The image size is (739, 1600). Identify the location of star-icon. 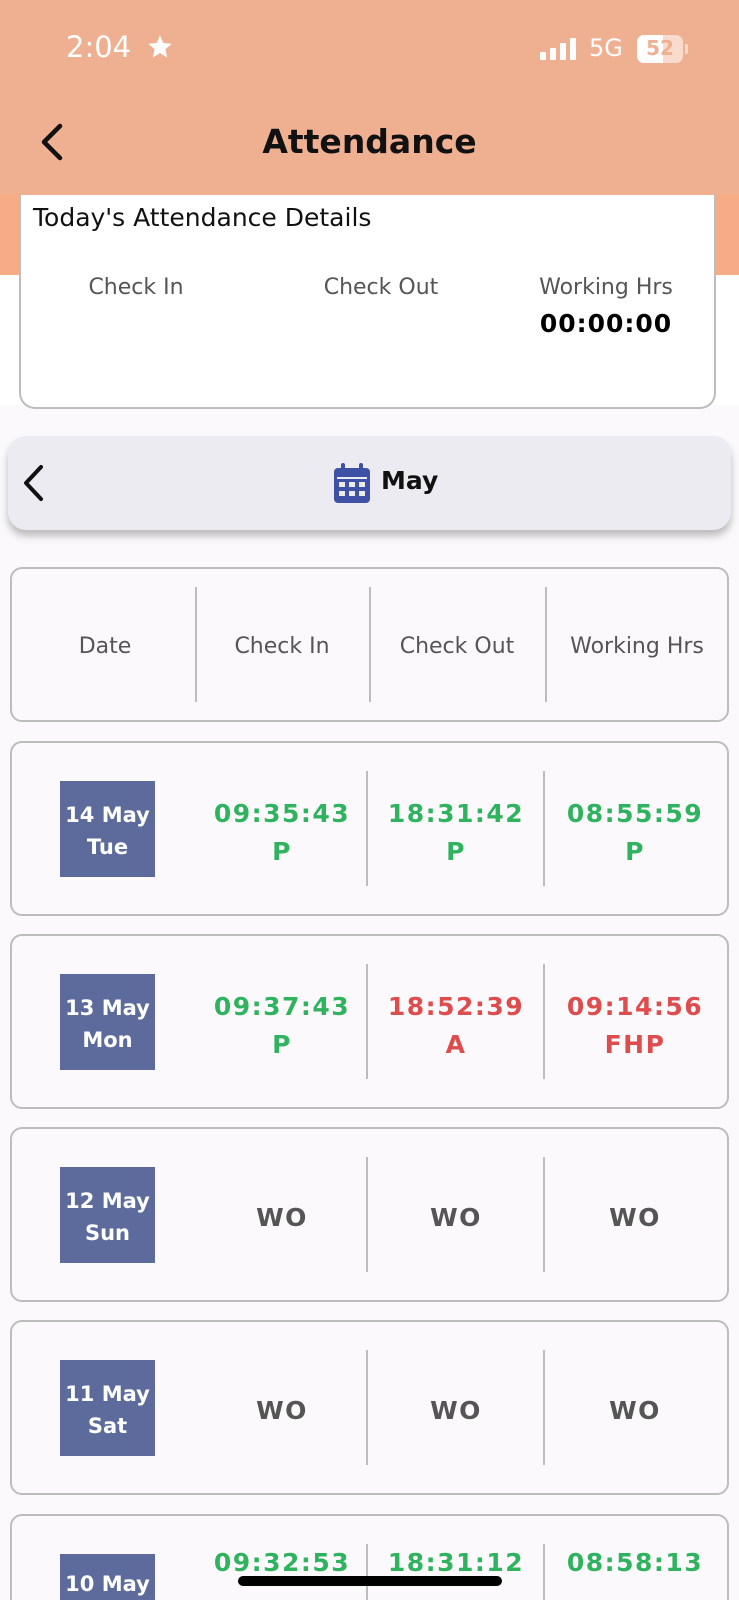
(160, 46).